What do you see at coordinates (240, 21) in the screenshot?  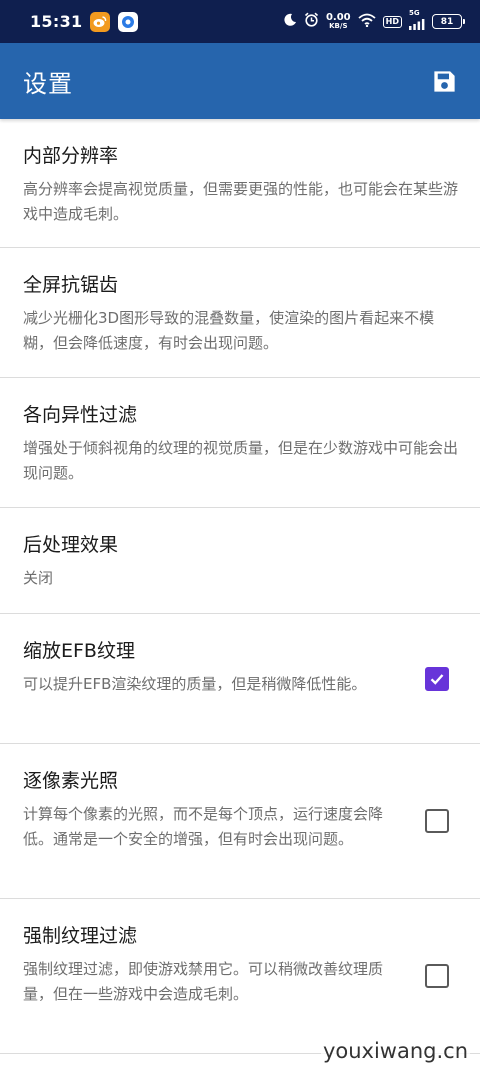 I see `status-bar: 15:31 0.00 KB/S HD 5G 81` at bounding box center [240, 21].